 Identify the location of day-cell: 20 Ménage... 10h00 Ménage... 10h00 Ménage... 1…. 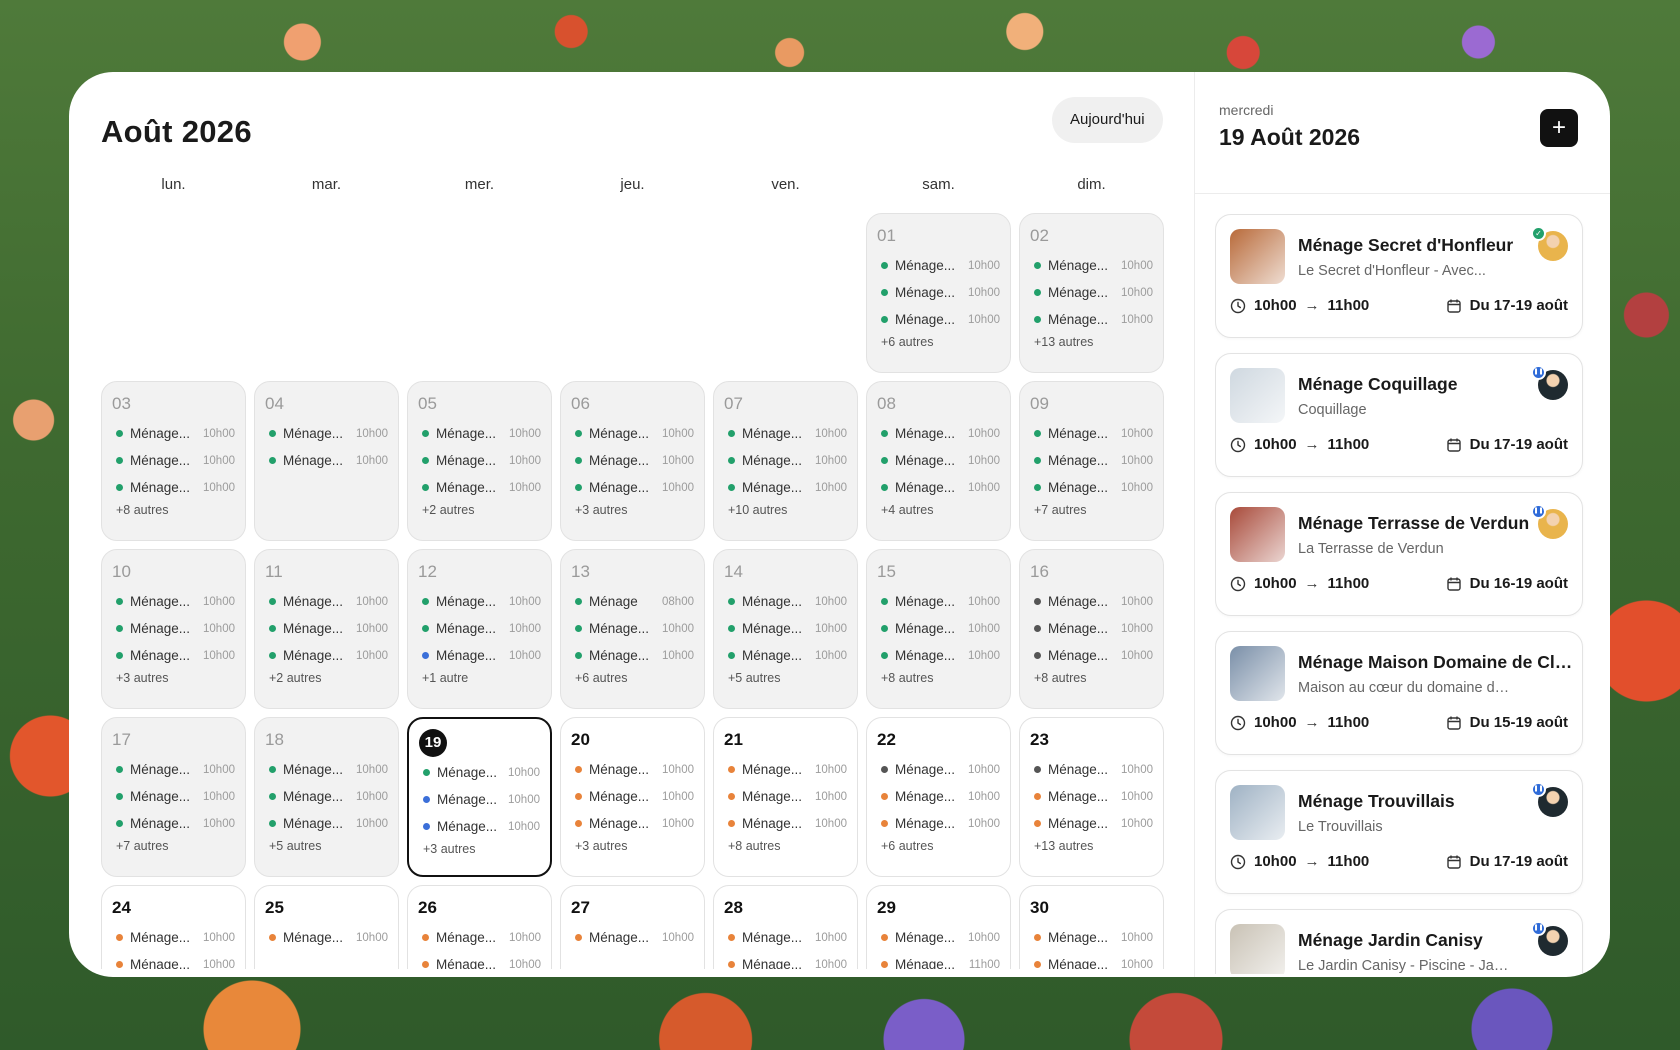
(632, 797).